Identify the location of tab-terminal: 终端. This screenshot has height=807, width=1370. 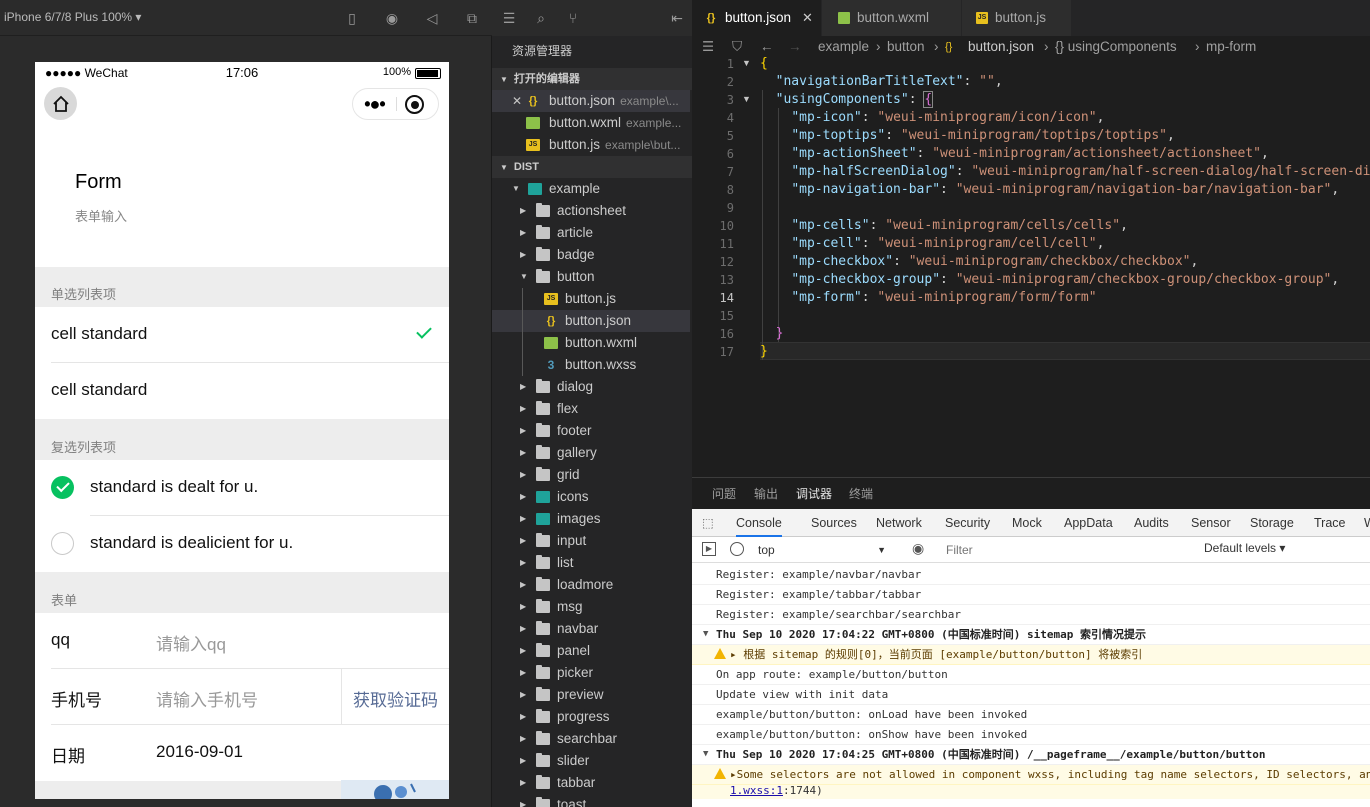
(861, 493).